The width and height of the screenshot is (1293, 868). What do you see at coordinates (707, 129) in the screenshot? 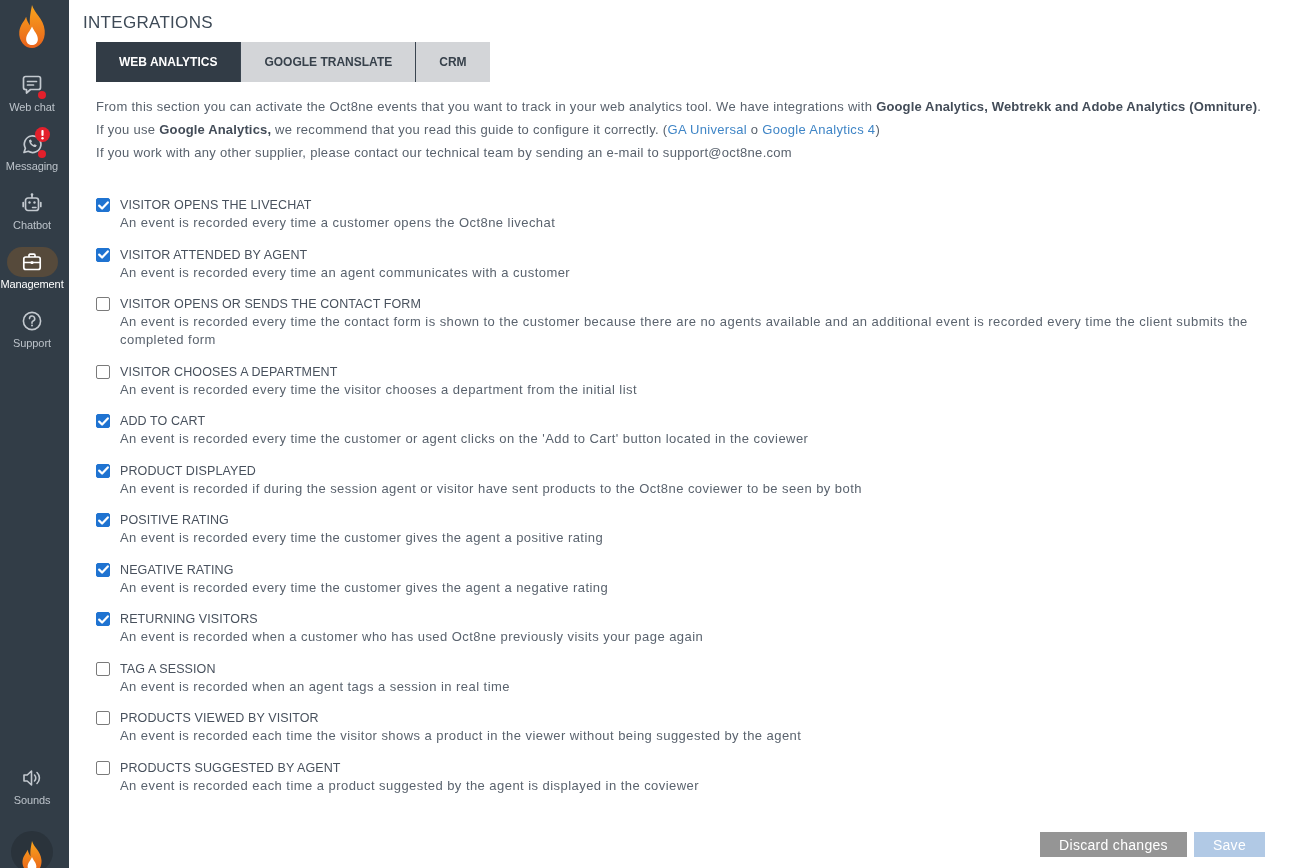
I see `guide-link: GA Universal` at bounding box center [707, 129].